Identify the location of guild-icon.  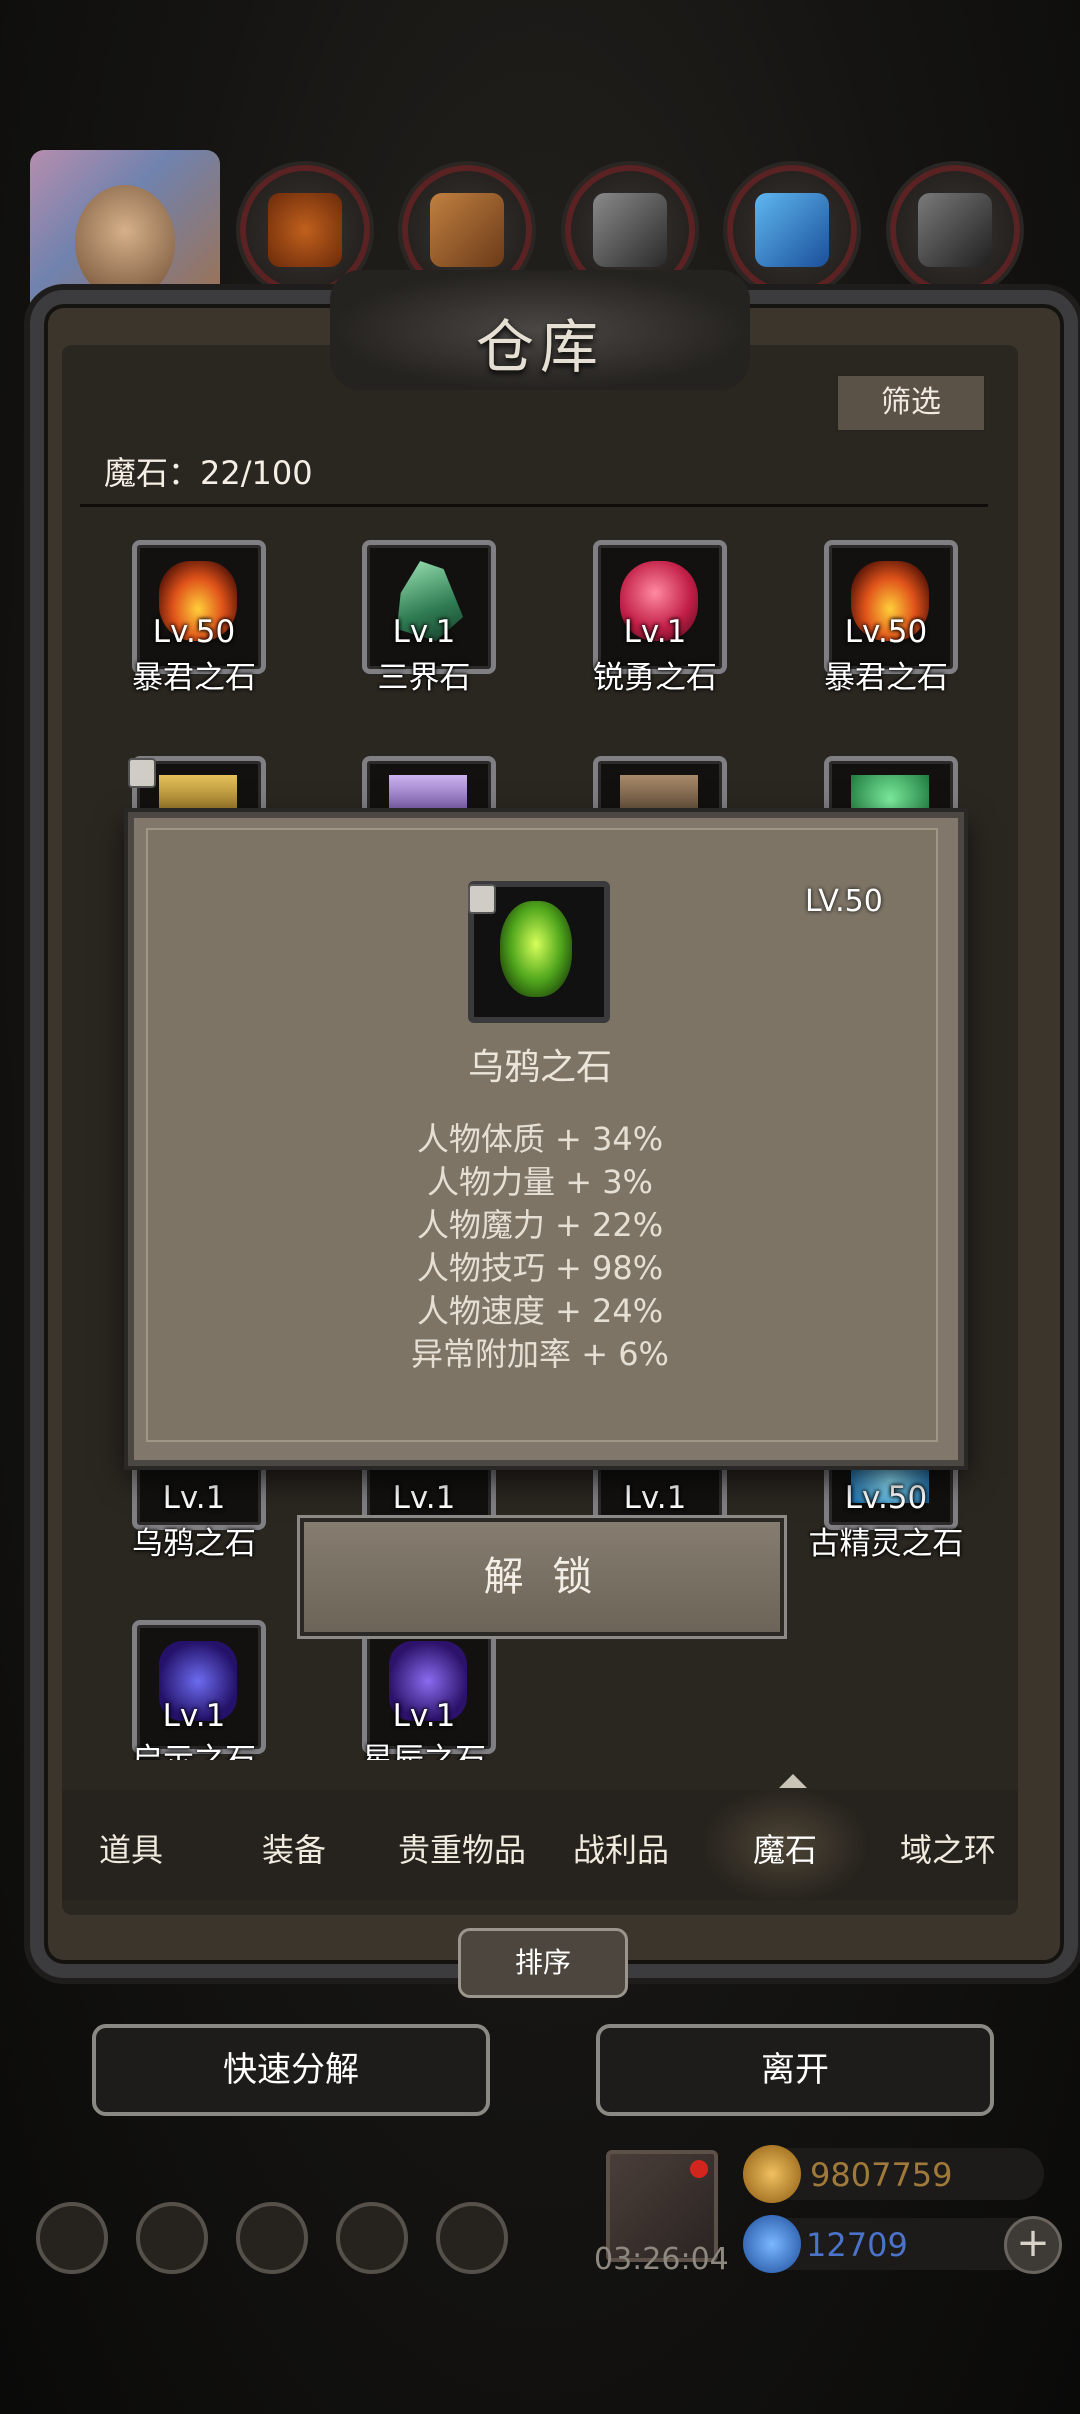
(272, 2238).